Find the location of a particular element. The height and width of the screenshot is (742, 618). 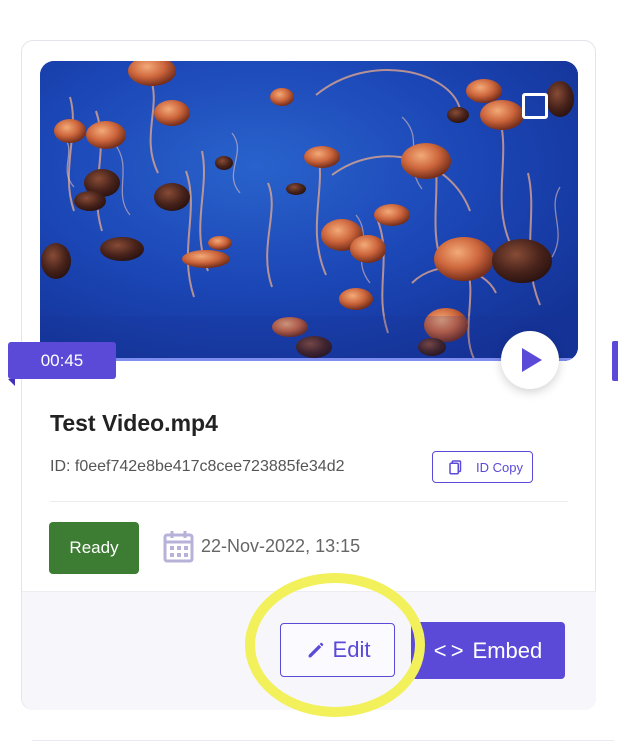

embed-label: Embed is located at coordinates (507, 650).